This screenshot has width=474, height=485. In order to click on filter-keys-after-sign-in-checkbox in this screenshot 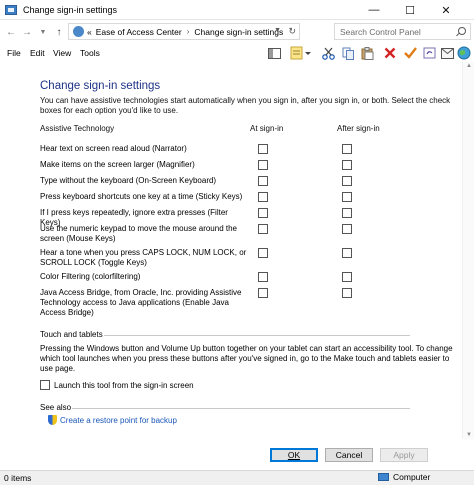, I will do `click(347, 213)`.